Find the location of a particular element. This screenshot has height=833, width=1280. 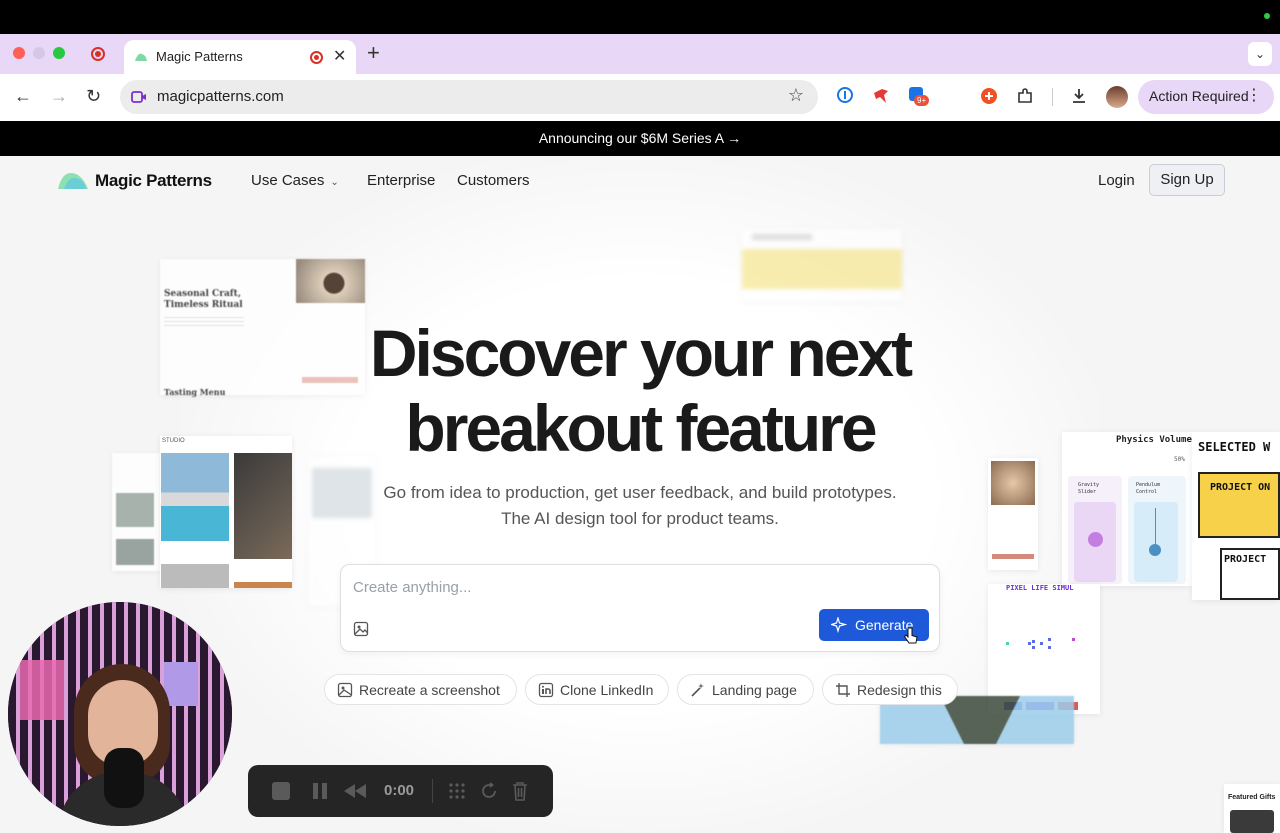

chip-recreate-screenshot: Recreate a screenshot is located at coordinates (420, 689).